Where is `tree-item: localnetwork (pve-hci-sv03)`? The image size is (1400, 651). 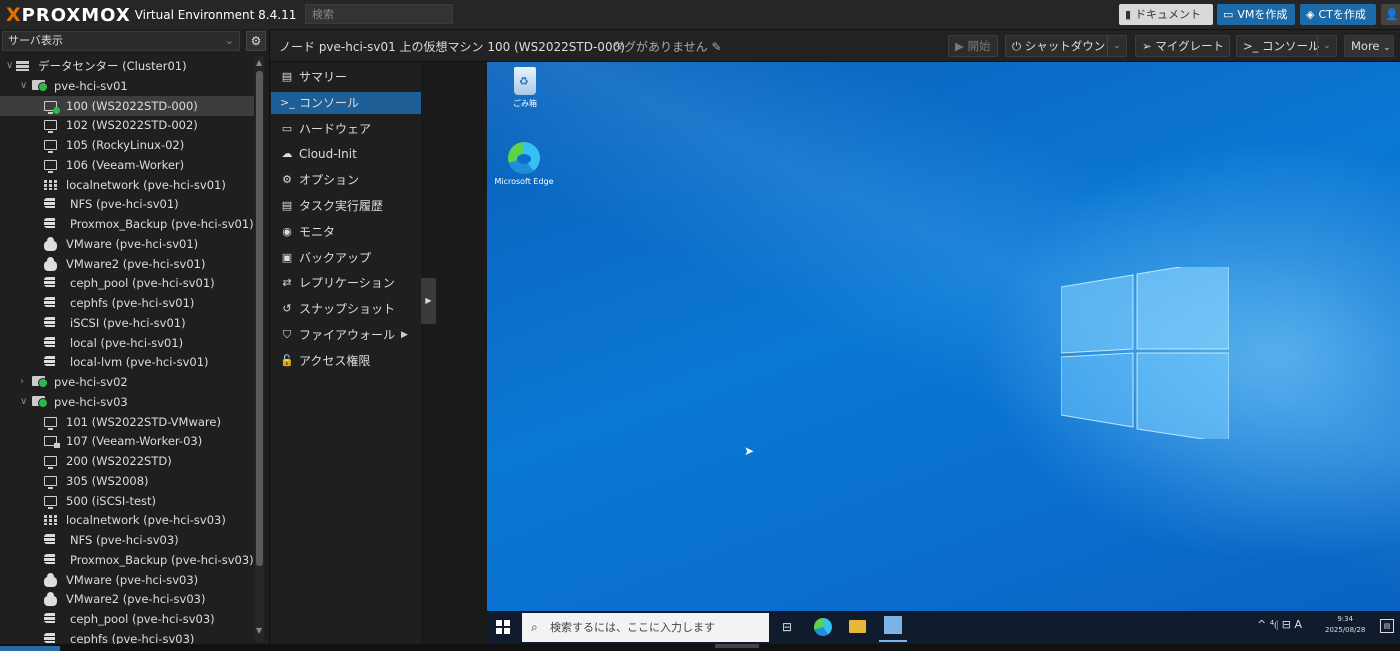 tree-item: localnetwork (pve-hci-sv03) is located at coordinates (127, 520).